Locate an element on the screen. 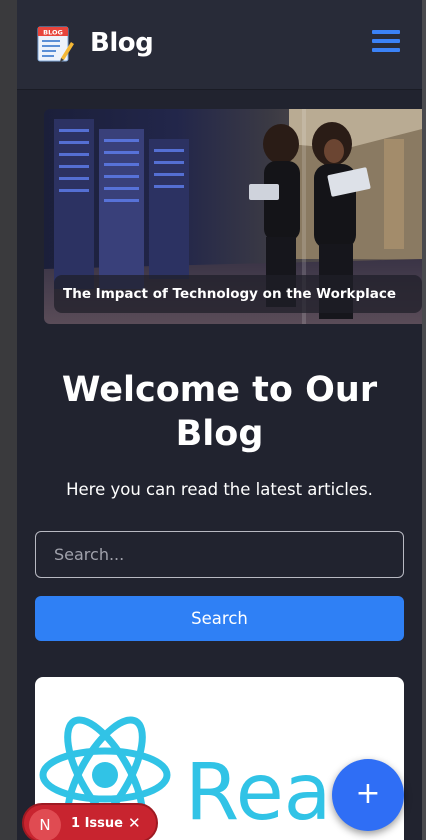  search-input is located at coordinates (219, 554).